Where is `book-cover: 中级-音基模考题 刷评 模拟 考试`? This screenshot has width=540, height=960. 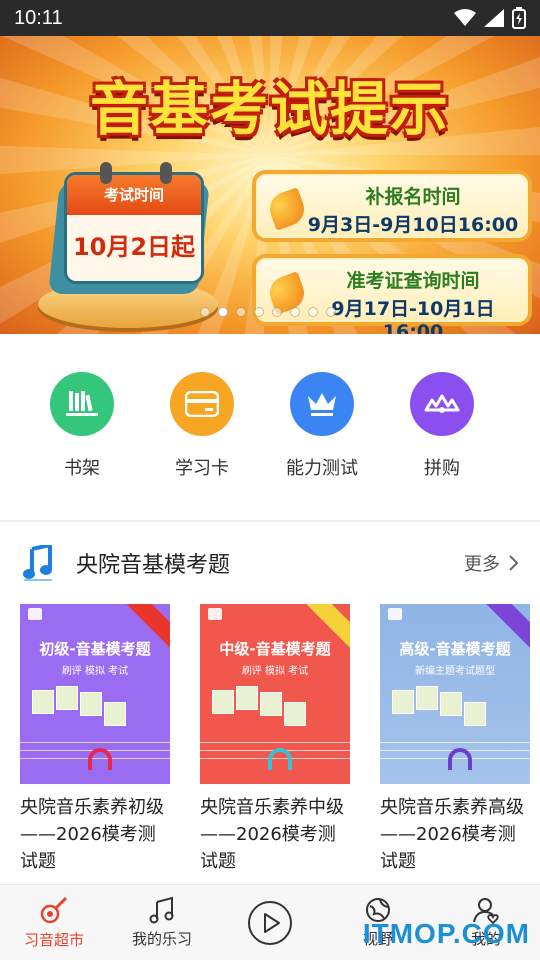 book-cover: 中级-音基模考题 刷评 模拟 考试 is located at coordinates (275, 694).